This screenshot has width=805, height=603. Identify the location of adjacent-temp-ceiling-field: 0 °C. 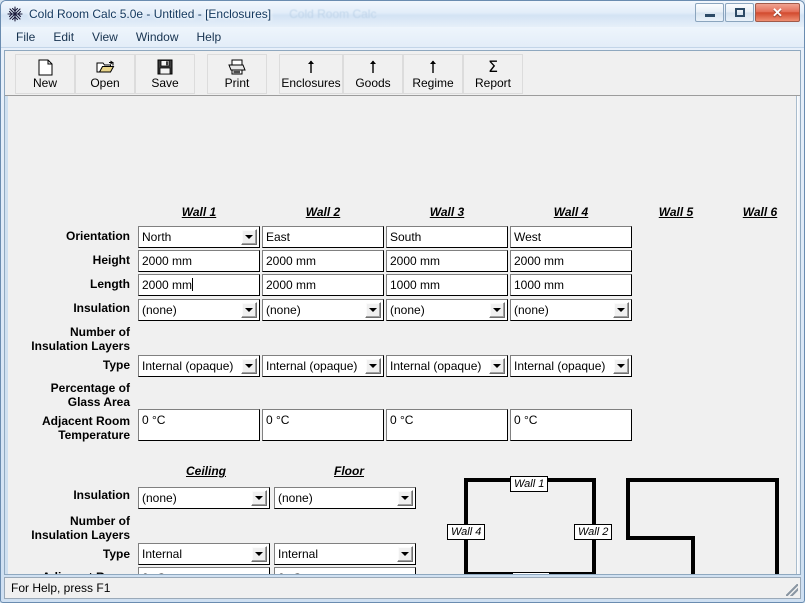
(204, 570).